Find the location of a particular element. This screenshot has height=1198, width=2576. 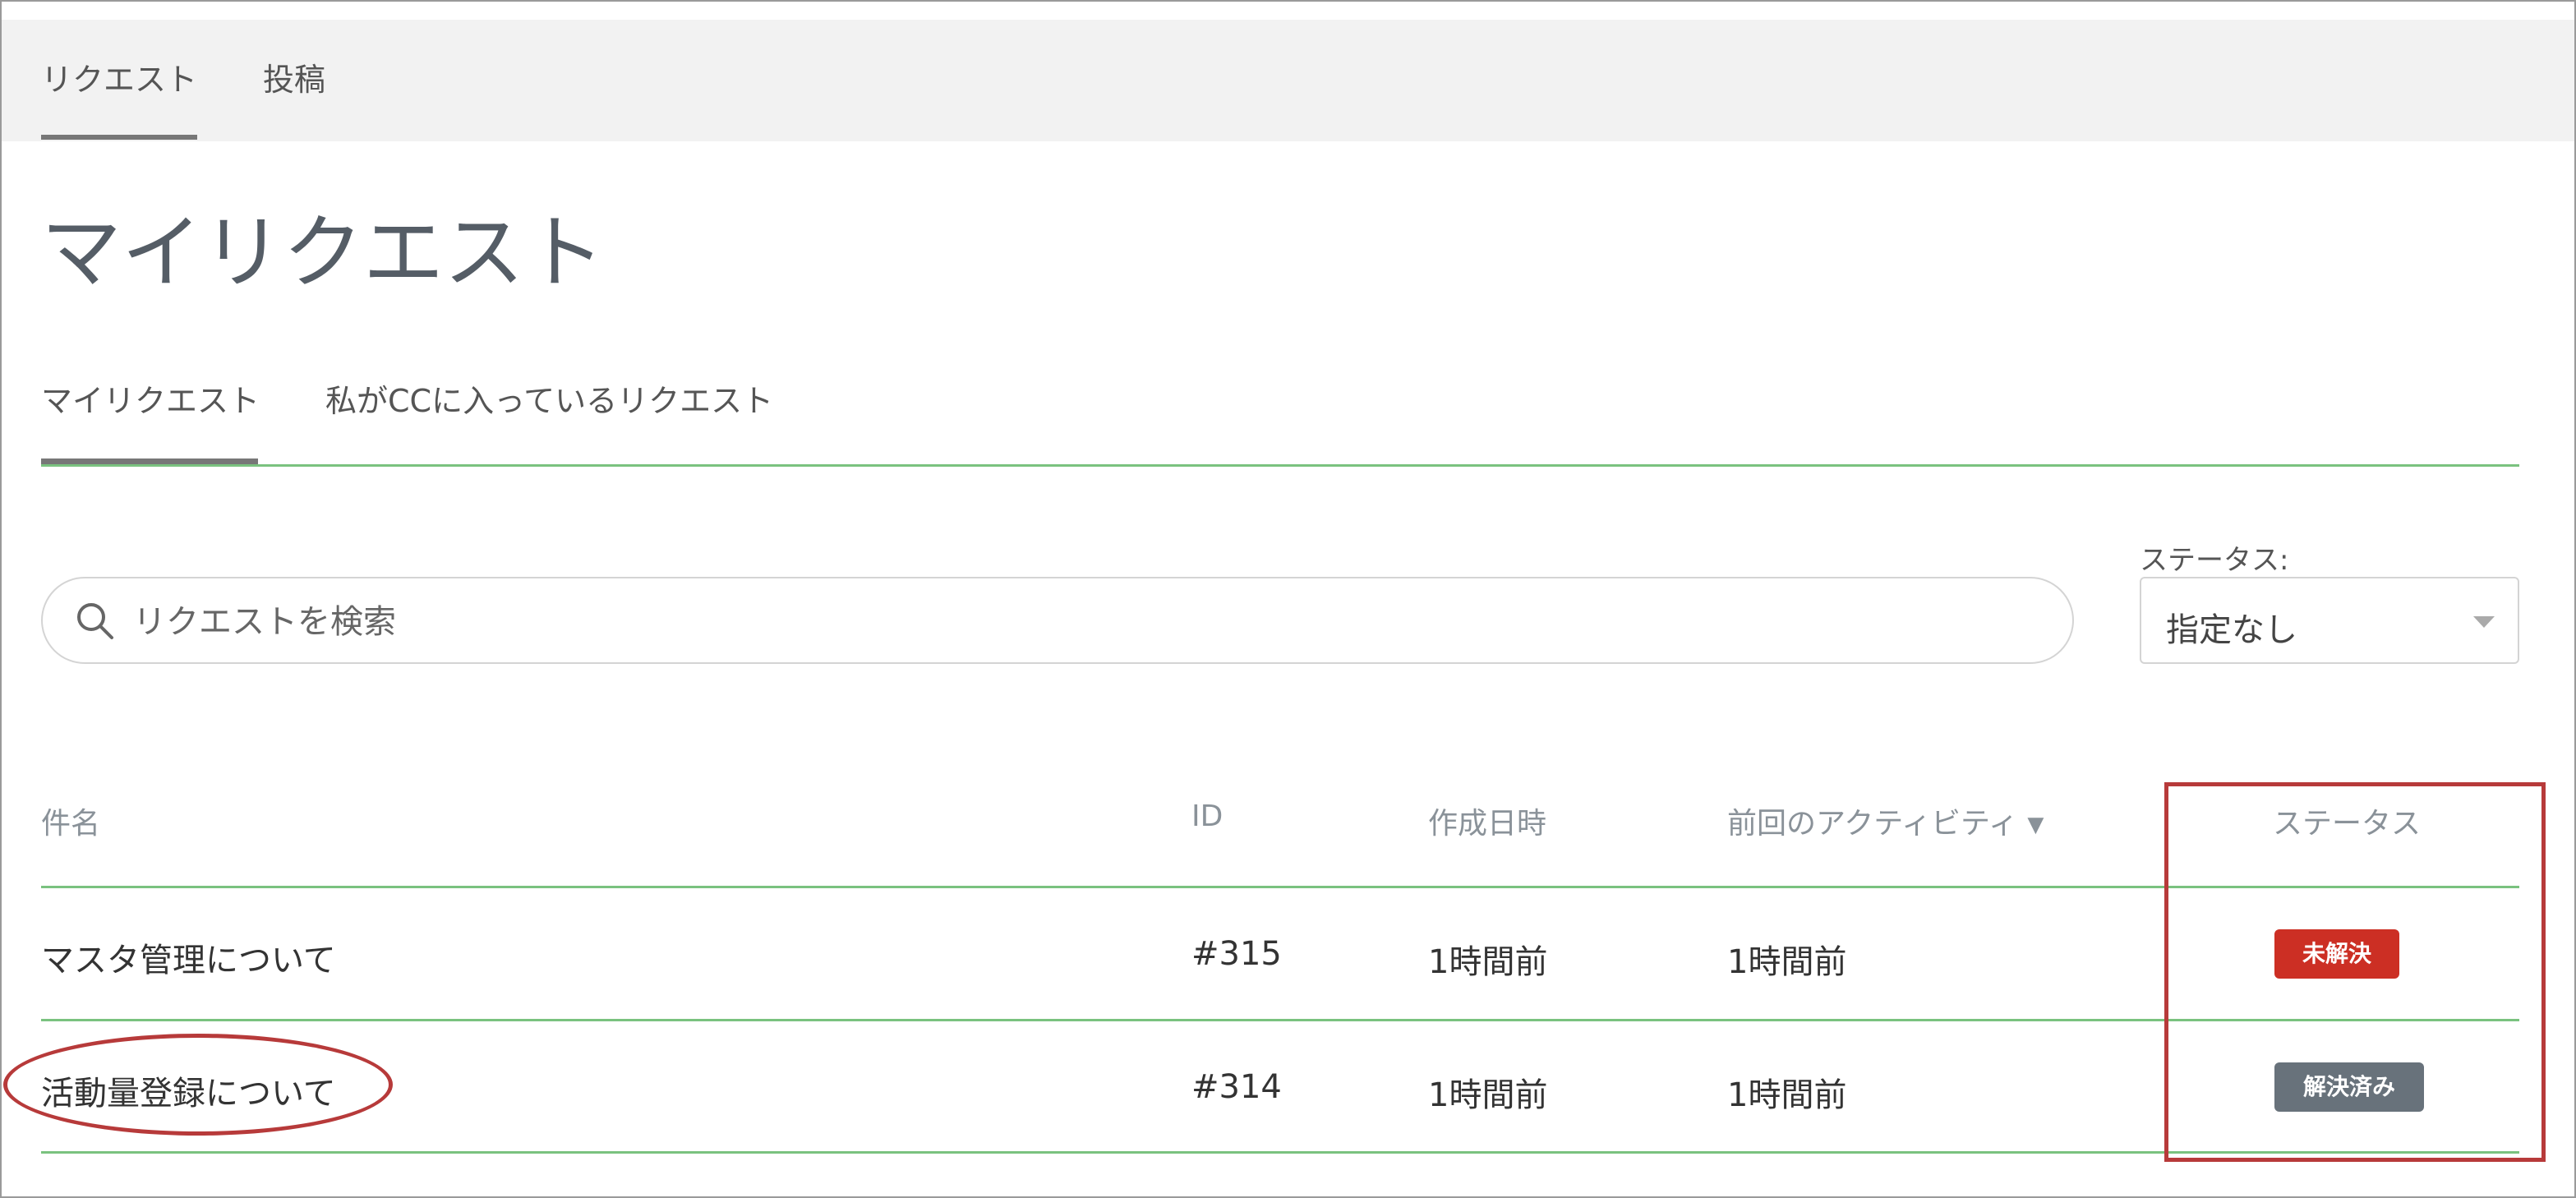

column-header-last-activity-label: 前回のアクティビティ is located at coordinates (1872, 824).